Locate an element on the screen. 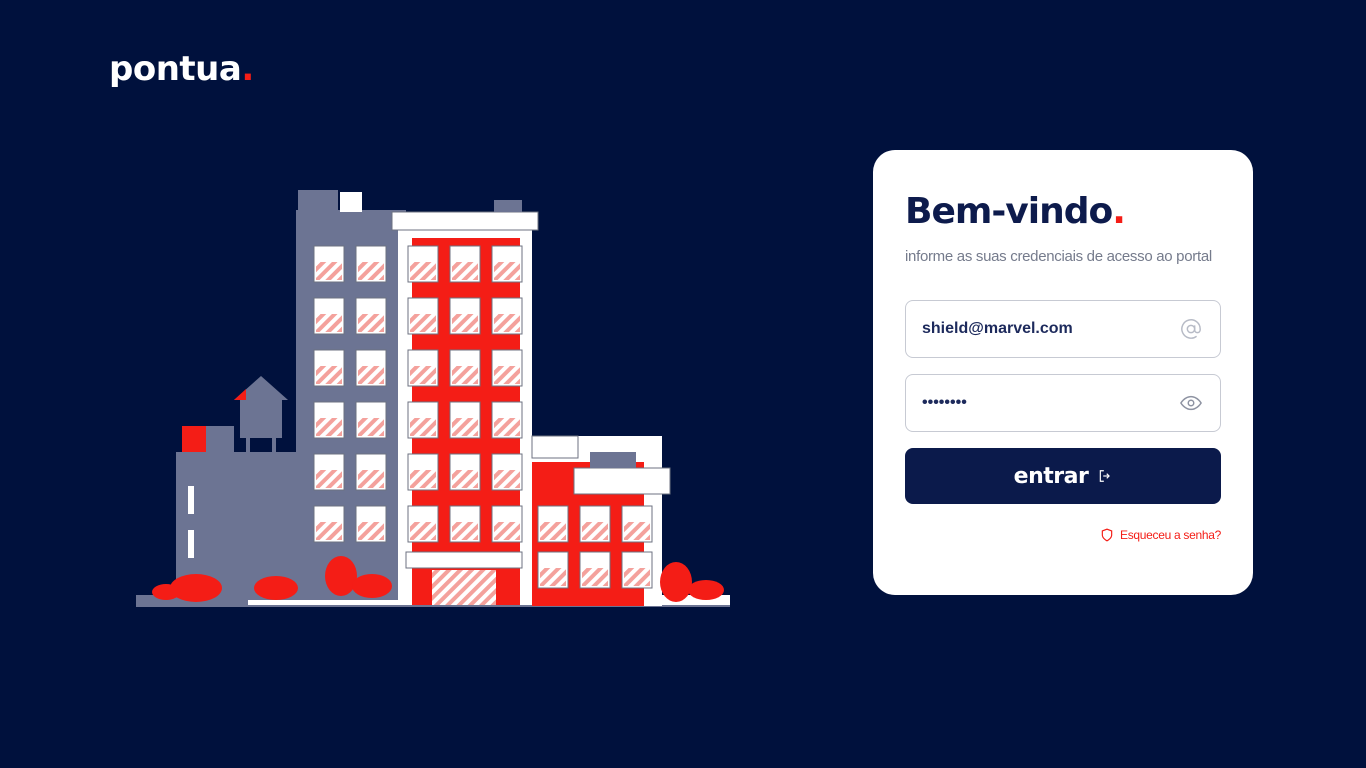  password-field is located at coordinates (1063, 403).